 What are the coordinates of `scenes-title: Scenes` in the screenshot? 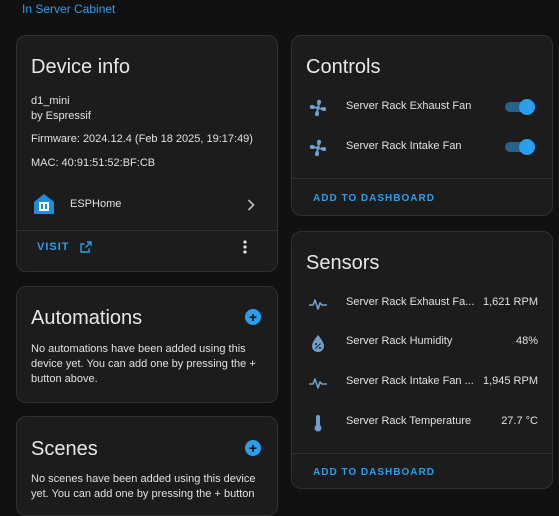 It's located at (64, 449).